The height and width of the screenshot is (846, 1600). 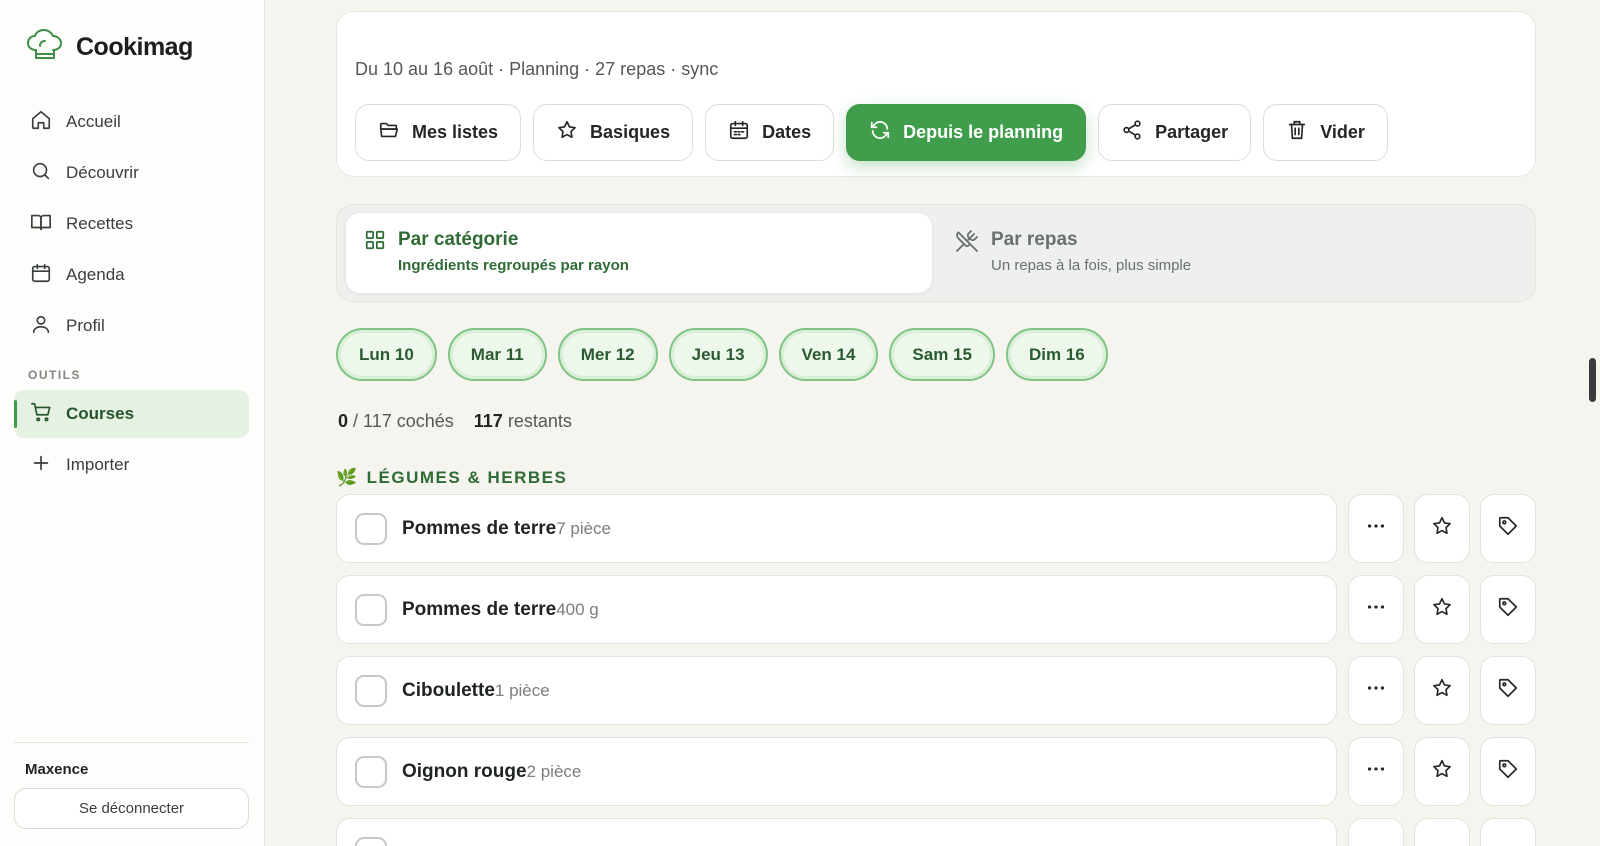 What do you see at coordinates (41, 465) in the screenshot?
I see `plus-icon` at bounding box center [41, 465].